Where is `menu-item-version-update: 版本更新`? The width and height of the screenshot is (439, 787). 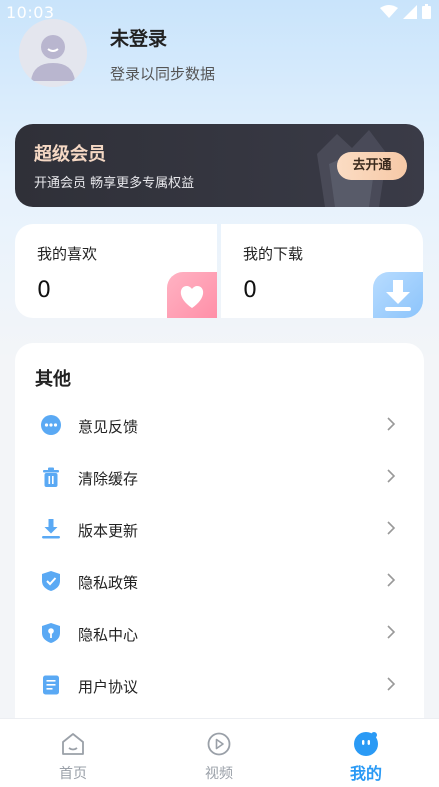 menu-item-version-update: 版本更新 is located at coordinates (219, 530).